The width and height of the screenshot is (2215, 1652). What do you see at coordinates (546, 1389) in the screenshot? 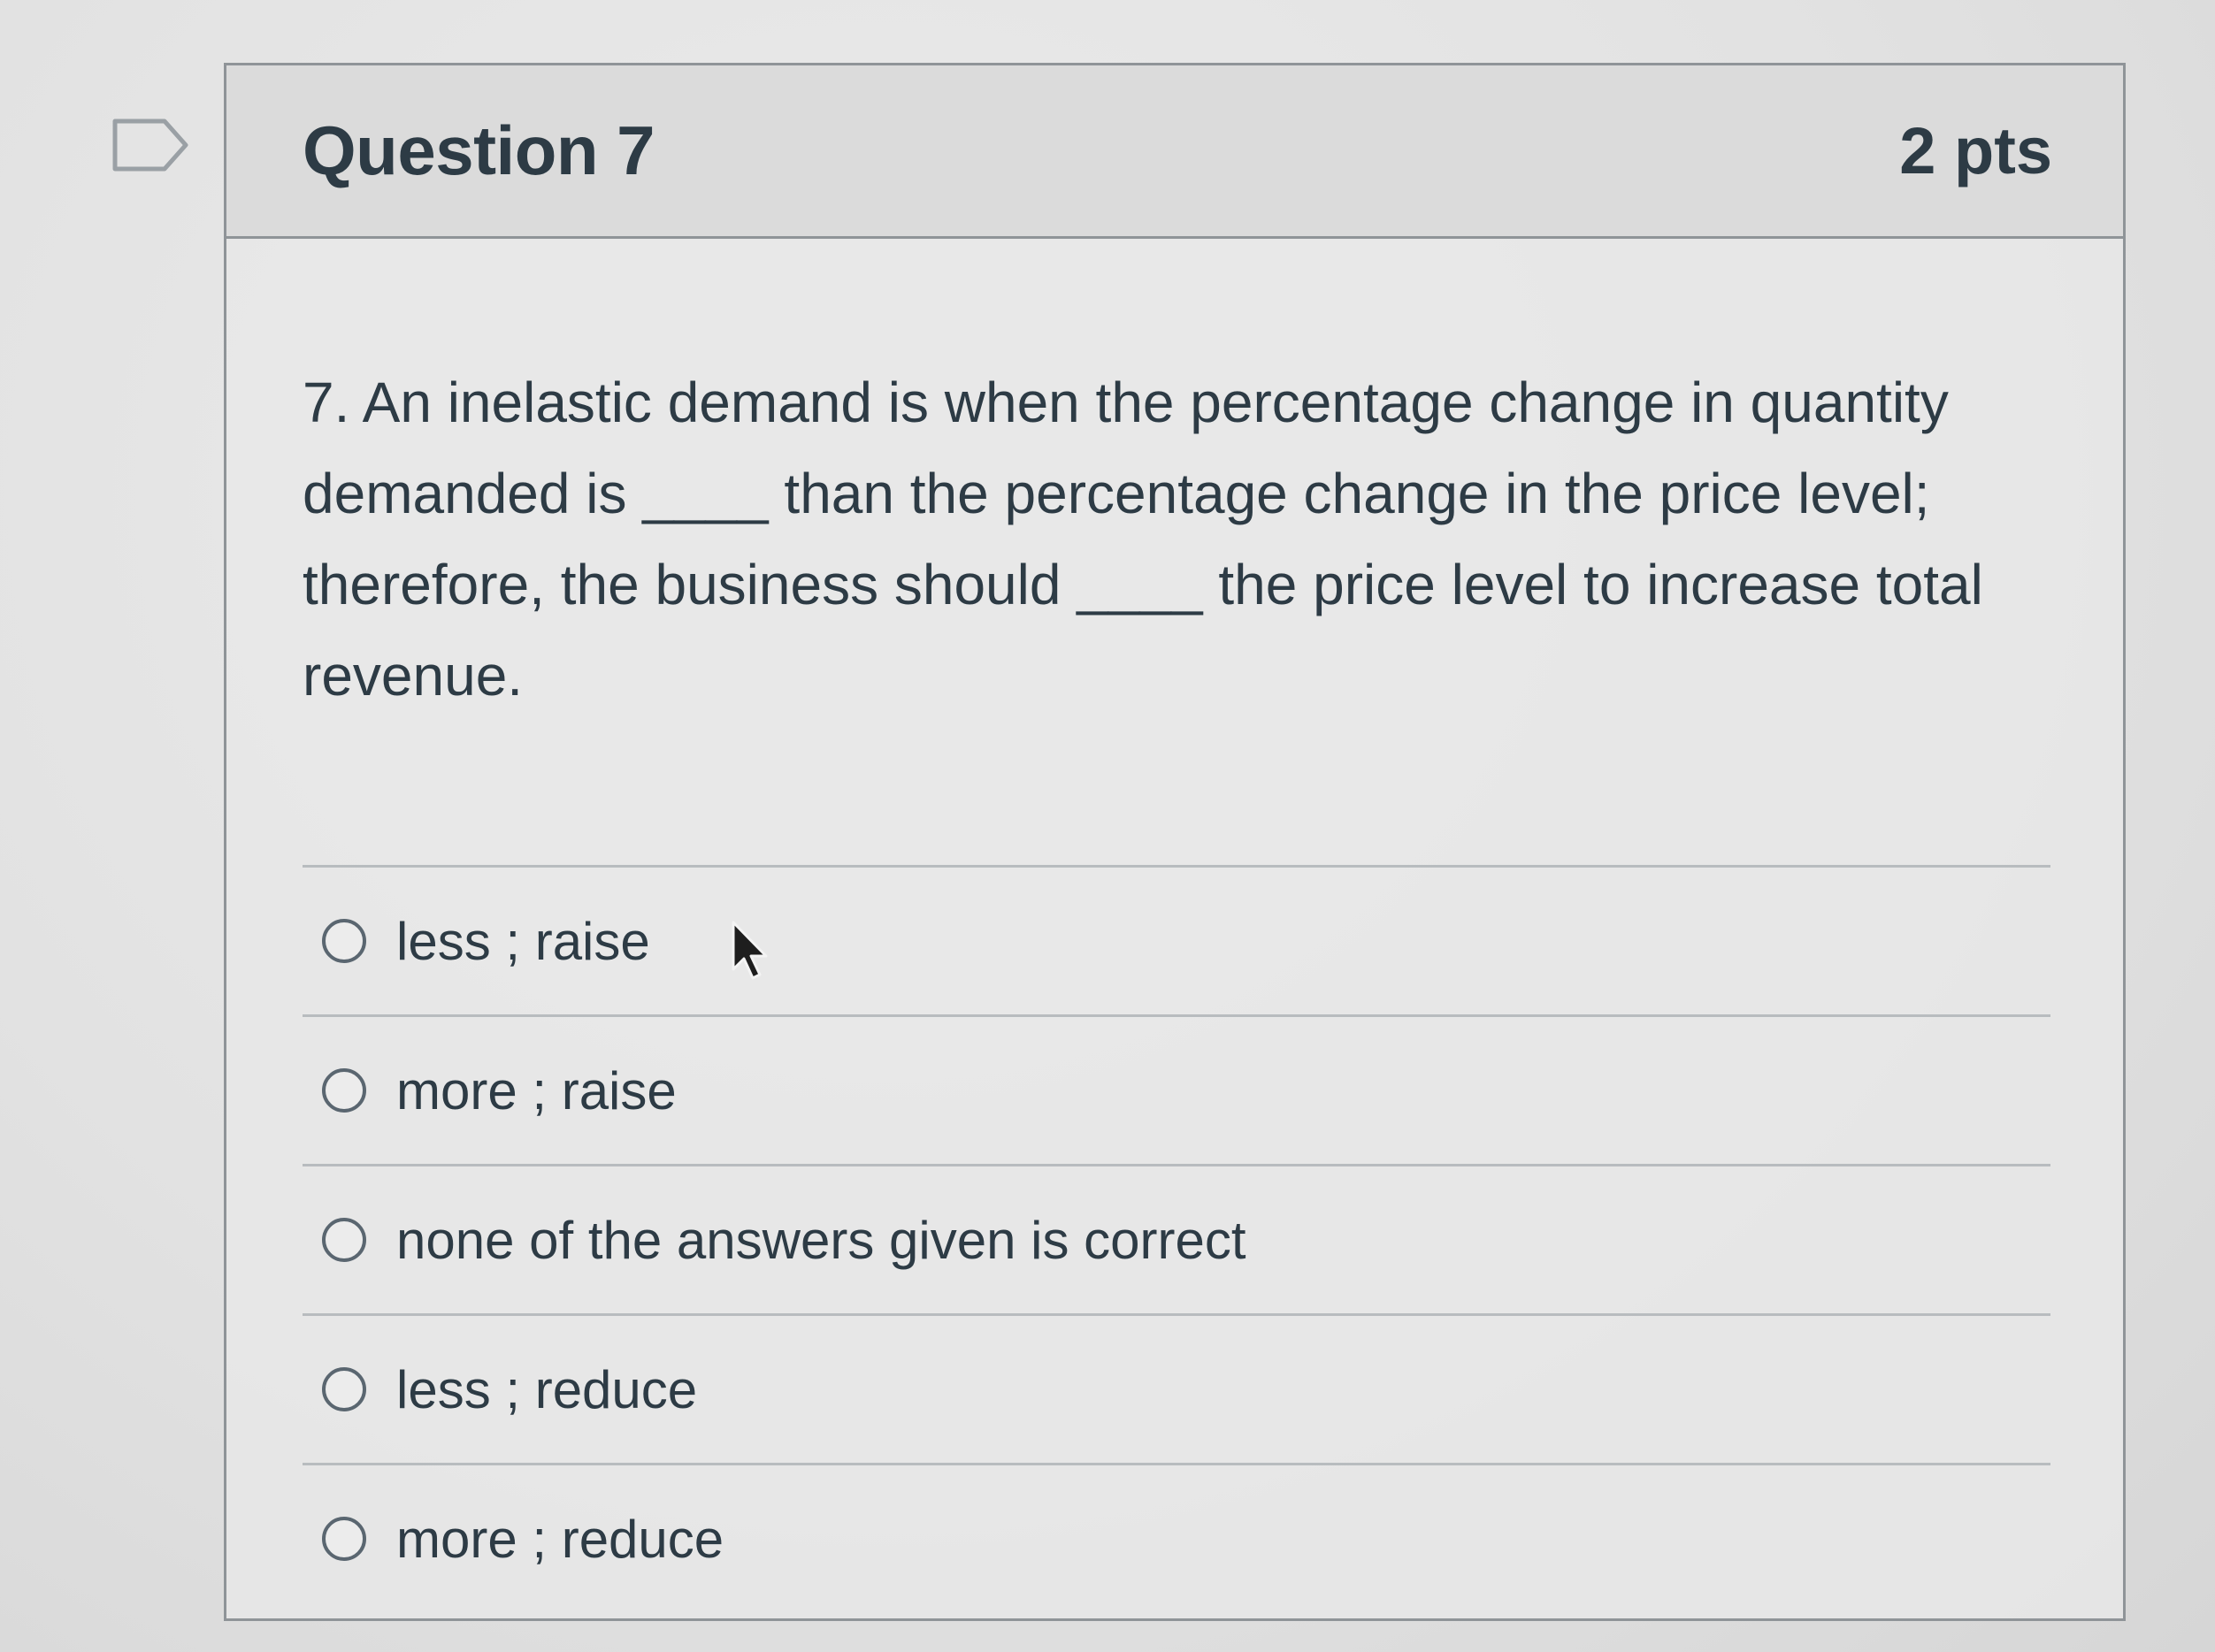
I see `answer-label: less ; reduce` at bounding box center [546, 1389].